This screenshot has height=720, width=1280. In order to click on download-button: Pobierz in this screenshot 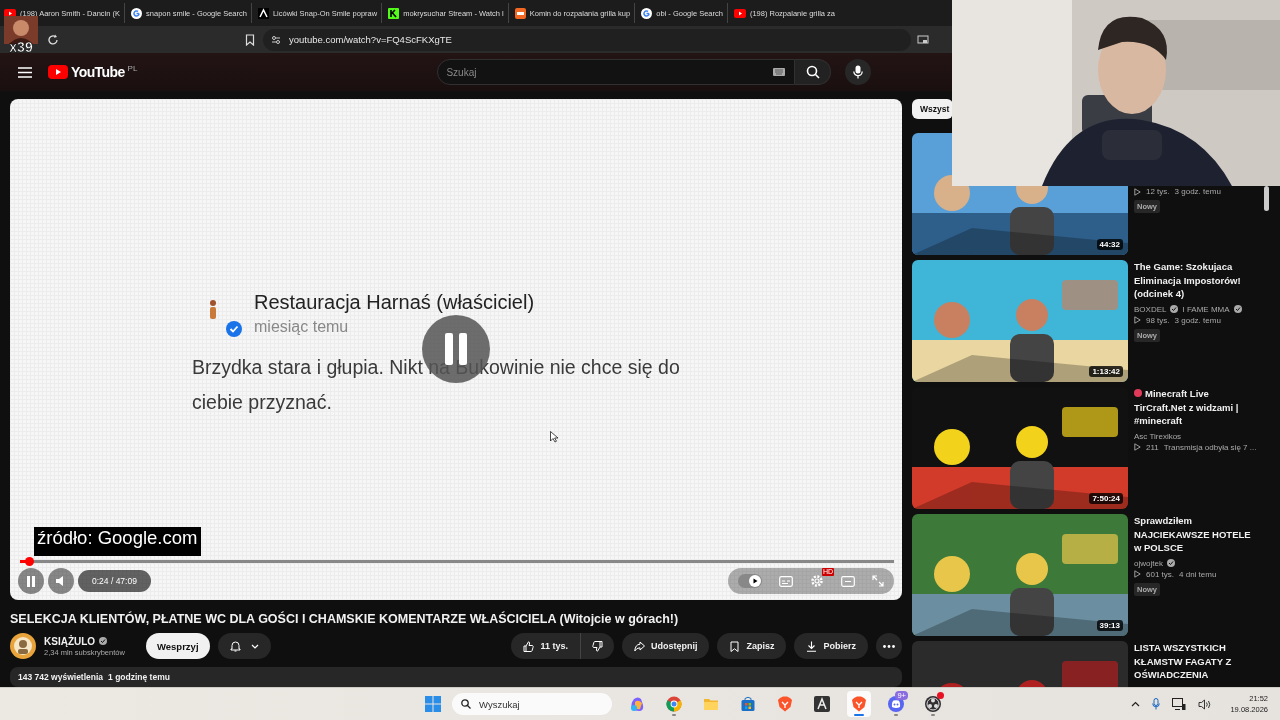, I will do `click(831, 646)`.